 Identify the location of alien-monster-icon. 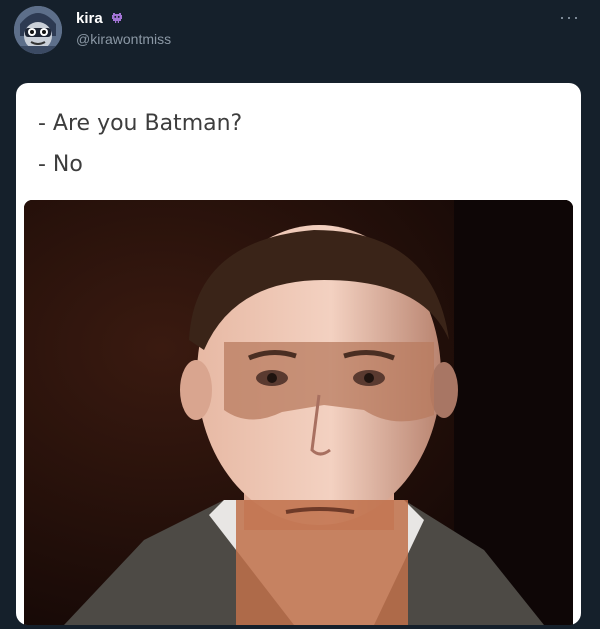
(117, 18).